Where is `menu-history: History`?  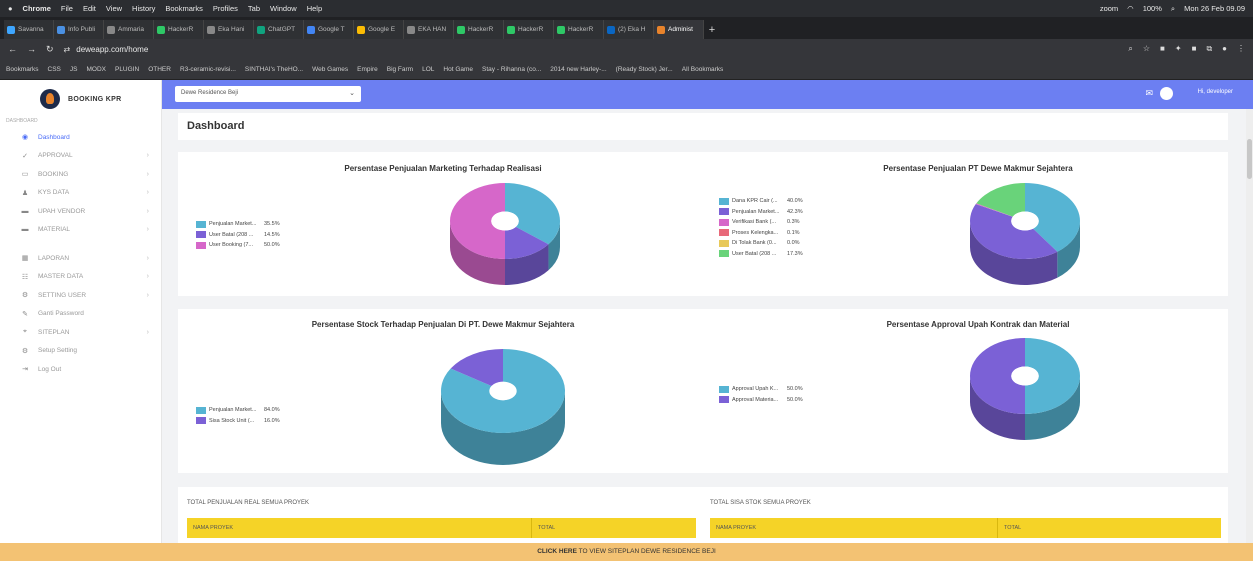 menu-history: History is located at coordinates (143, 8).